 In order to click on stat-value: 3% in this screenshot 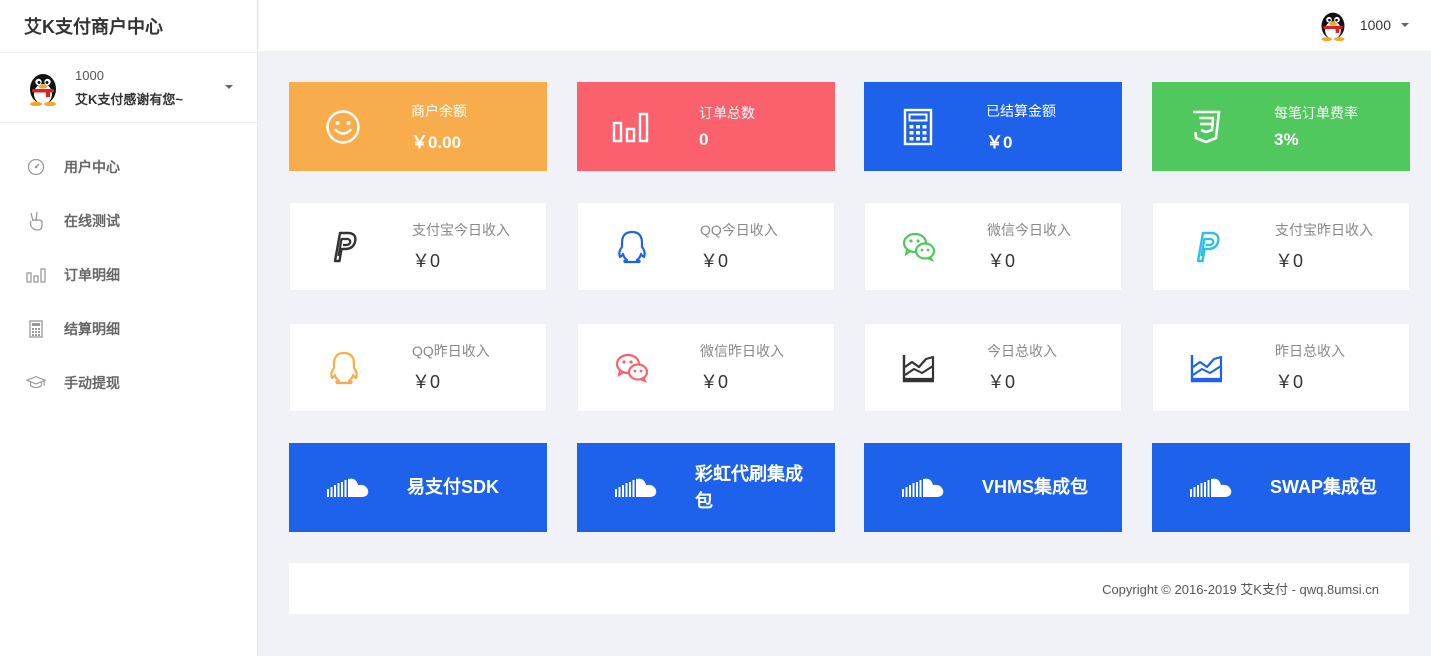, I will do `click(1286, 139)`.